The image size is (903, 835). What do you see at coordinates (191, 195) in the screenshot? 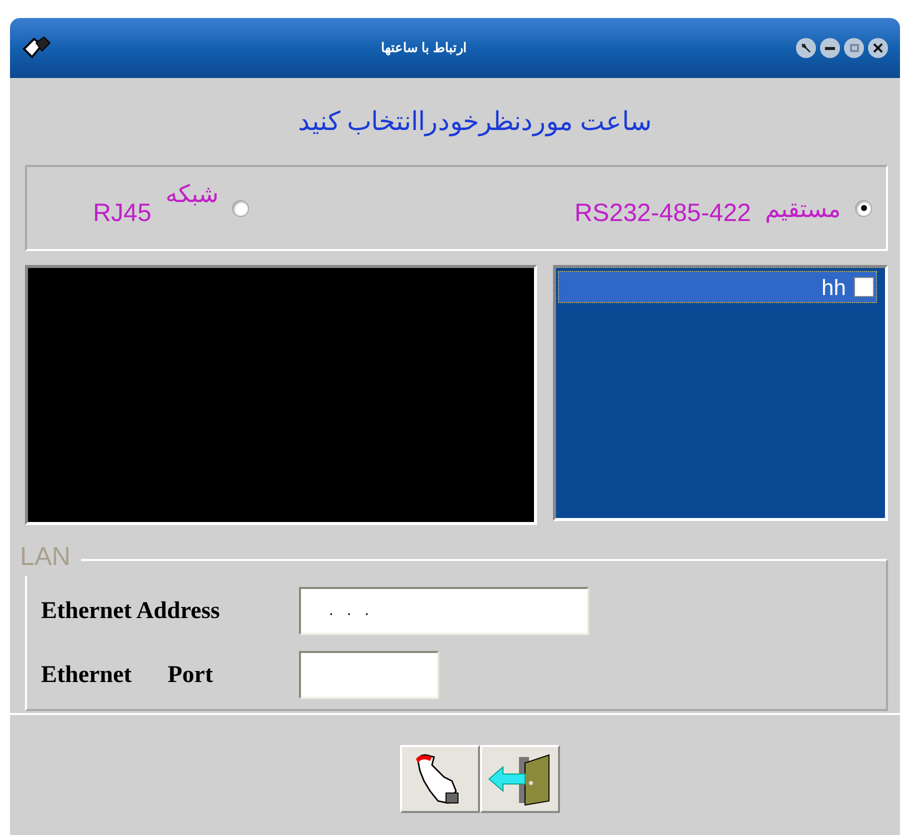
I see `connection-label: شبکه` at bounding box center [191, 195].